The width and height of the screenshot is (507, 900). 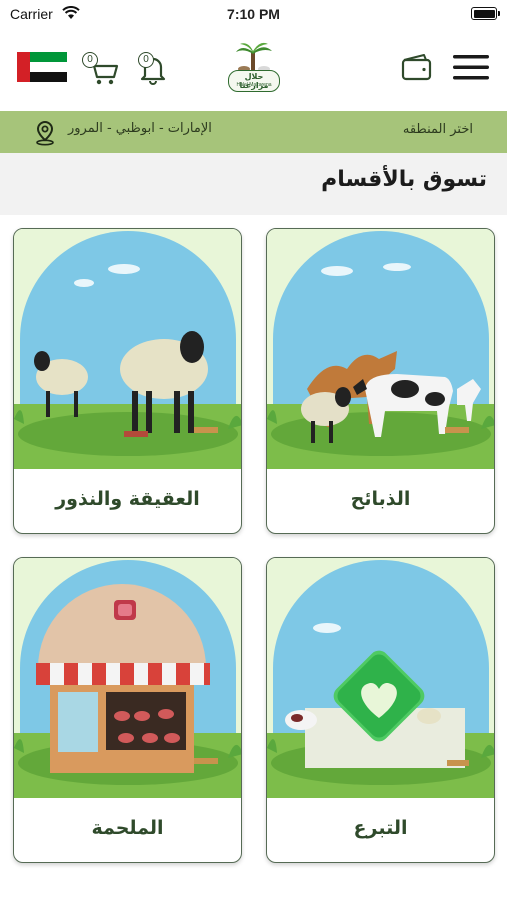 I want to click on notifications-button: 0, so click(x=153, y=68).